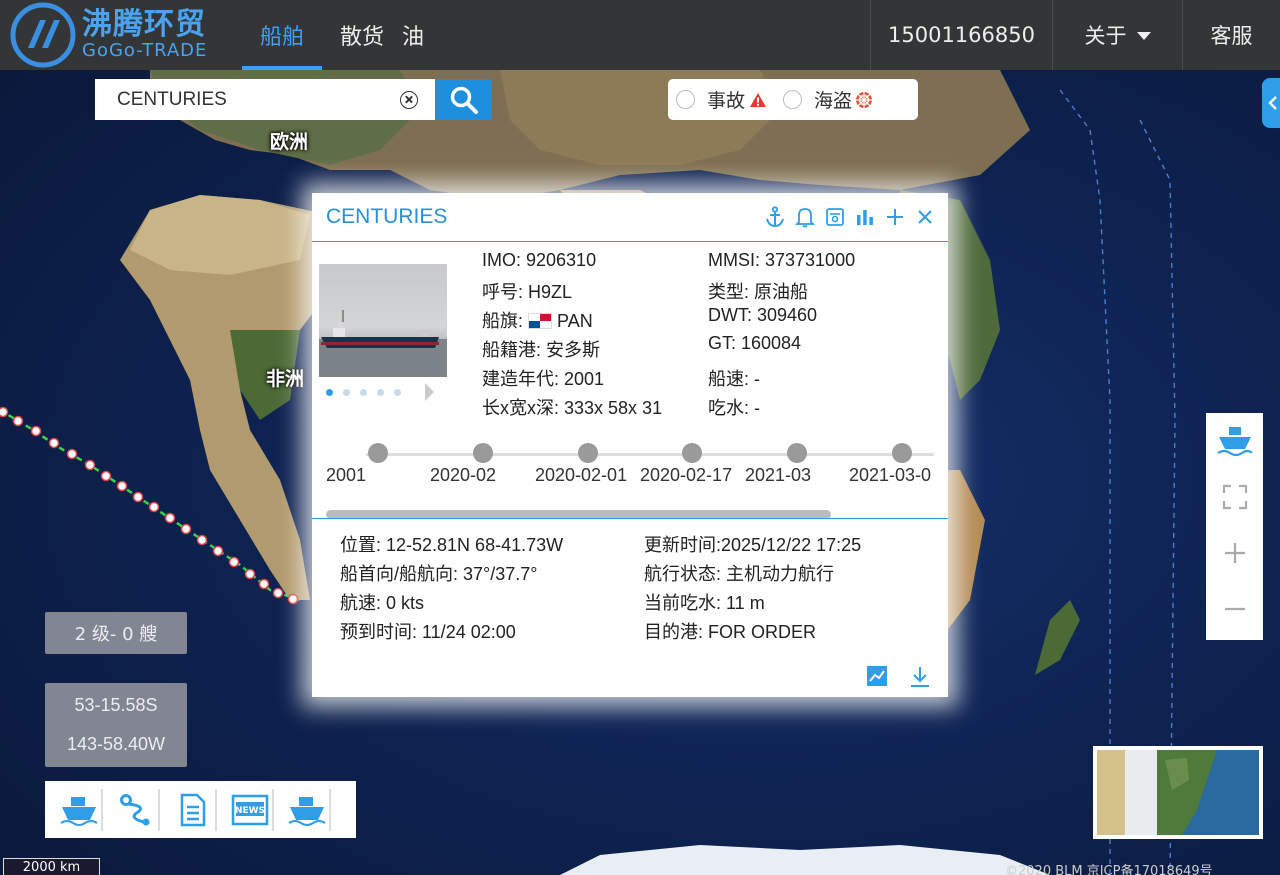 The height and width of the screenshot is (875, 1280). I want to click on ship-type: 类型: 原油船, so click(758, 292).